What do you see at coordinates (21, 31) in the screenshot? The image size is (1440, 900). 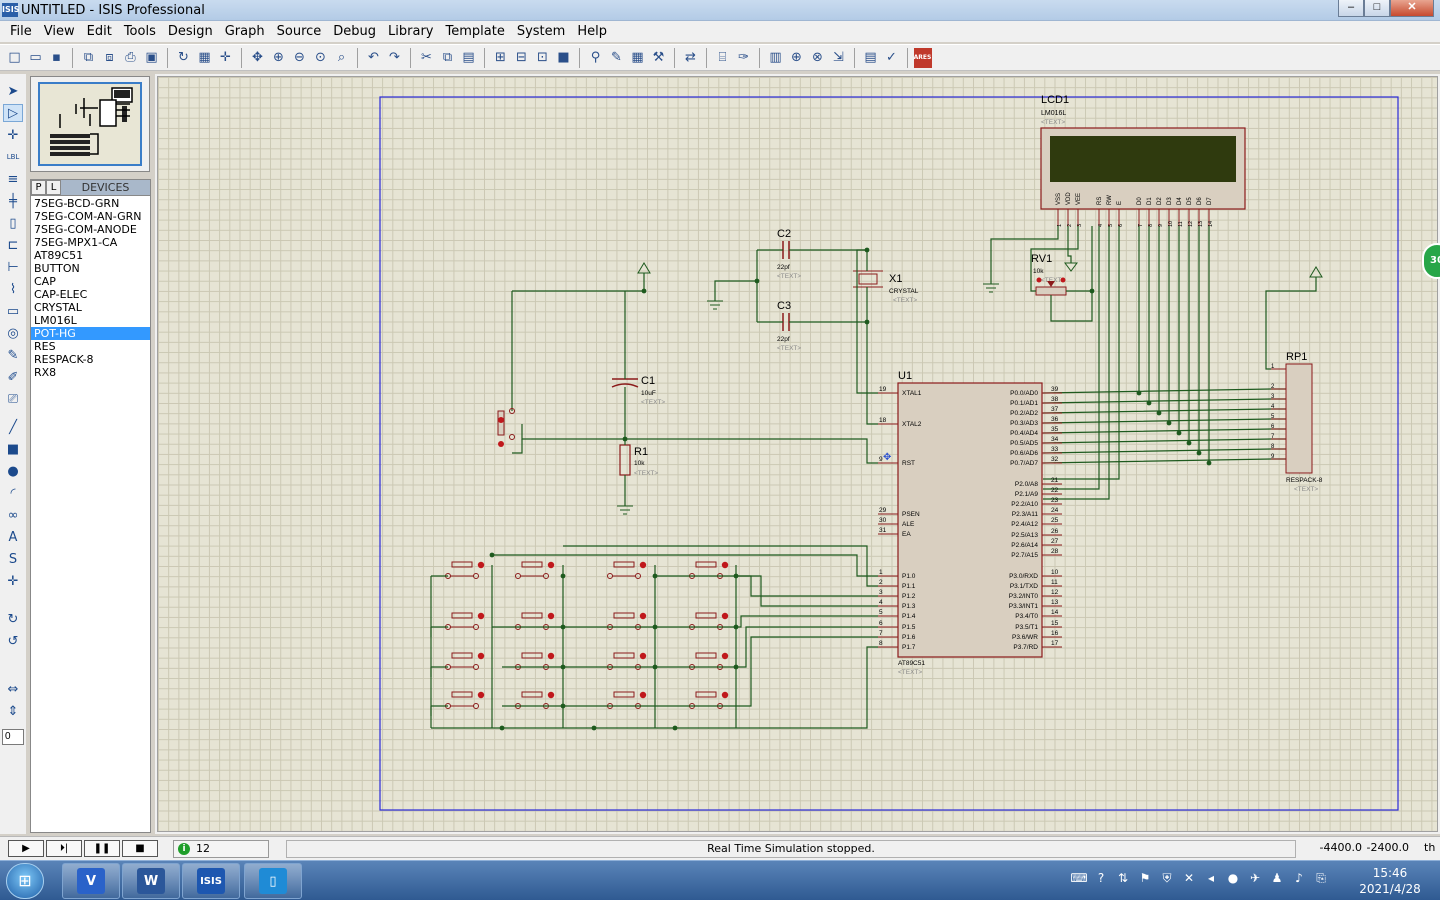 I see `menu-file: File` at bounding box center [21, 31].